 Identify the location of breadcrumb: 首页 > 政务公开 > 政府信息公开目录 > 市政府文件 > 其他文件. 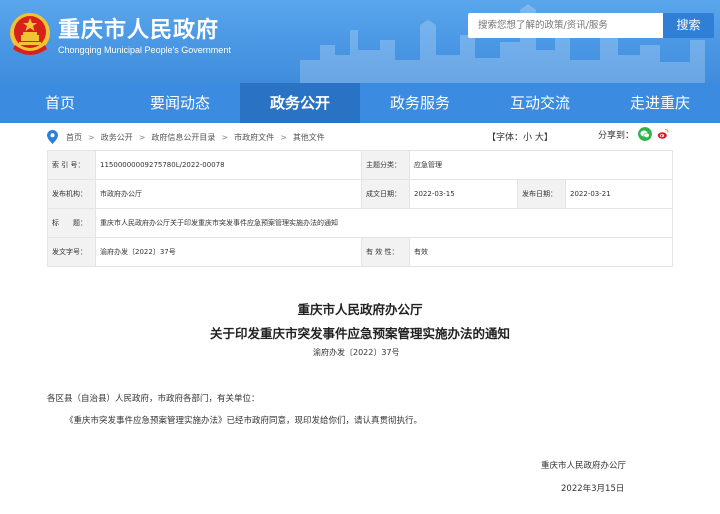
(186, 137).